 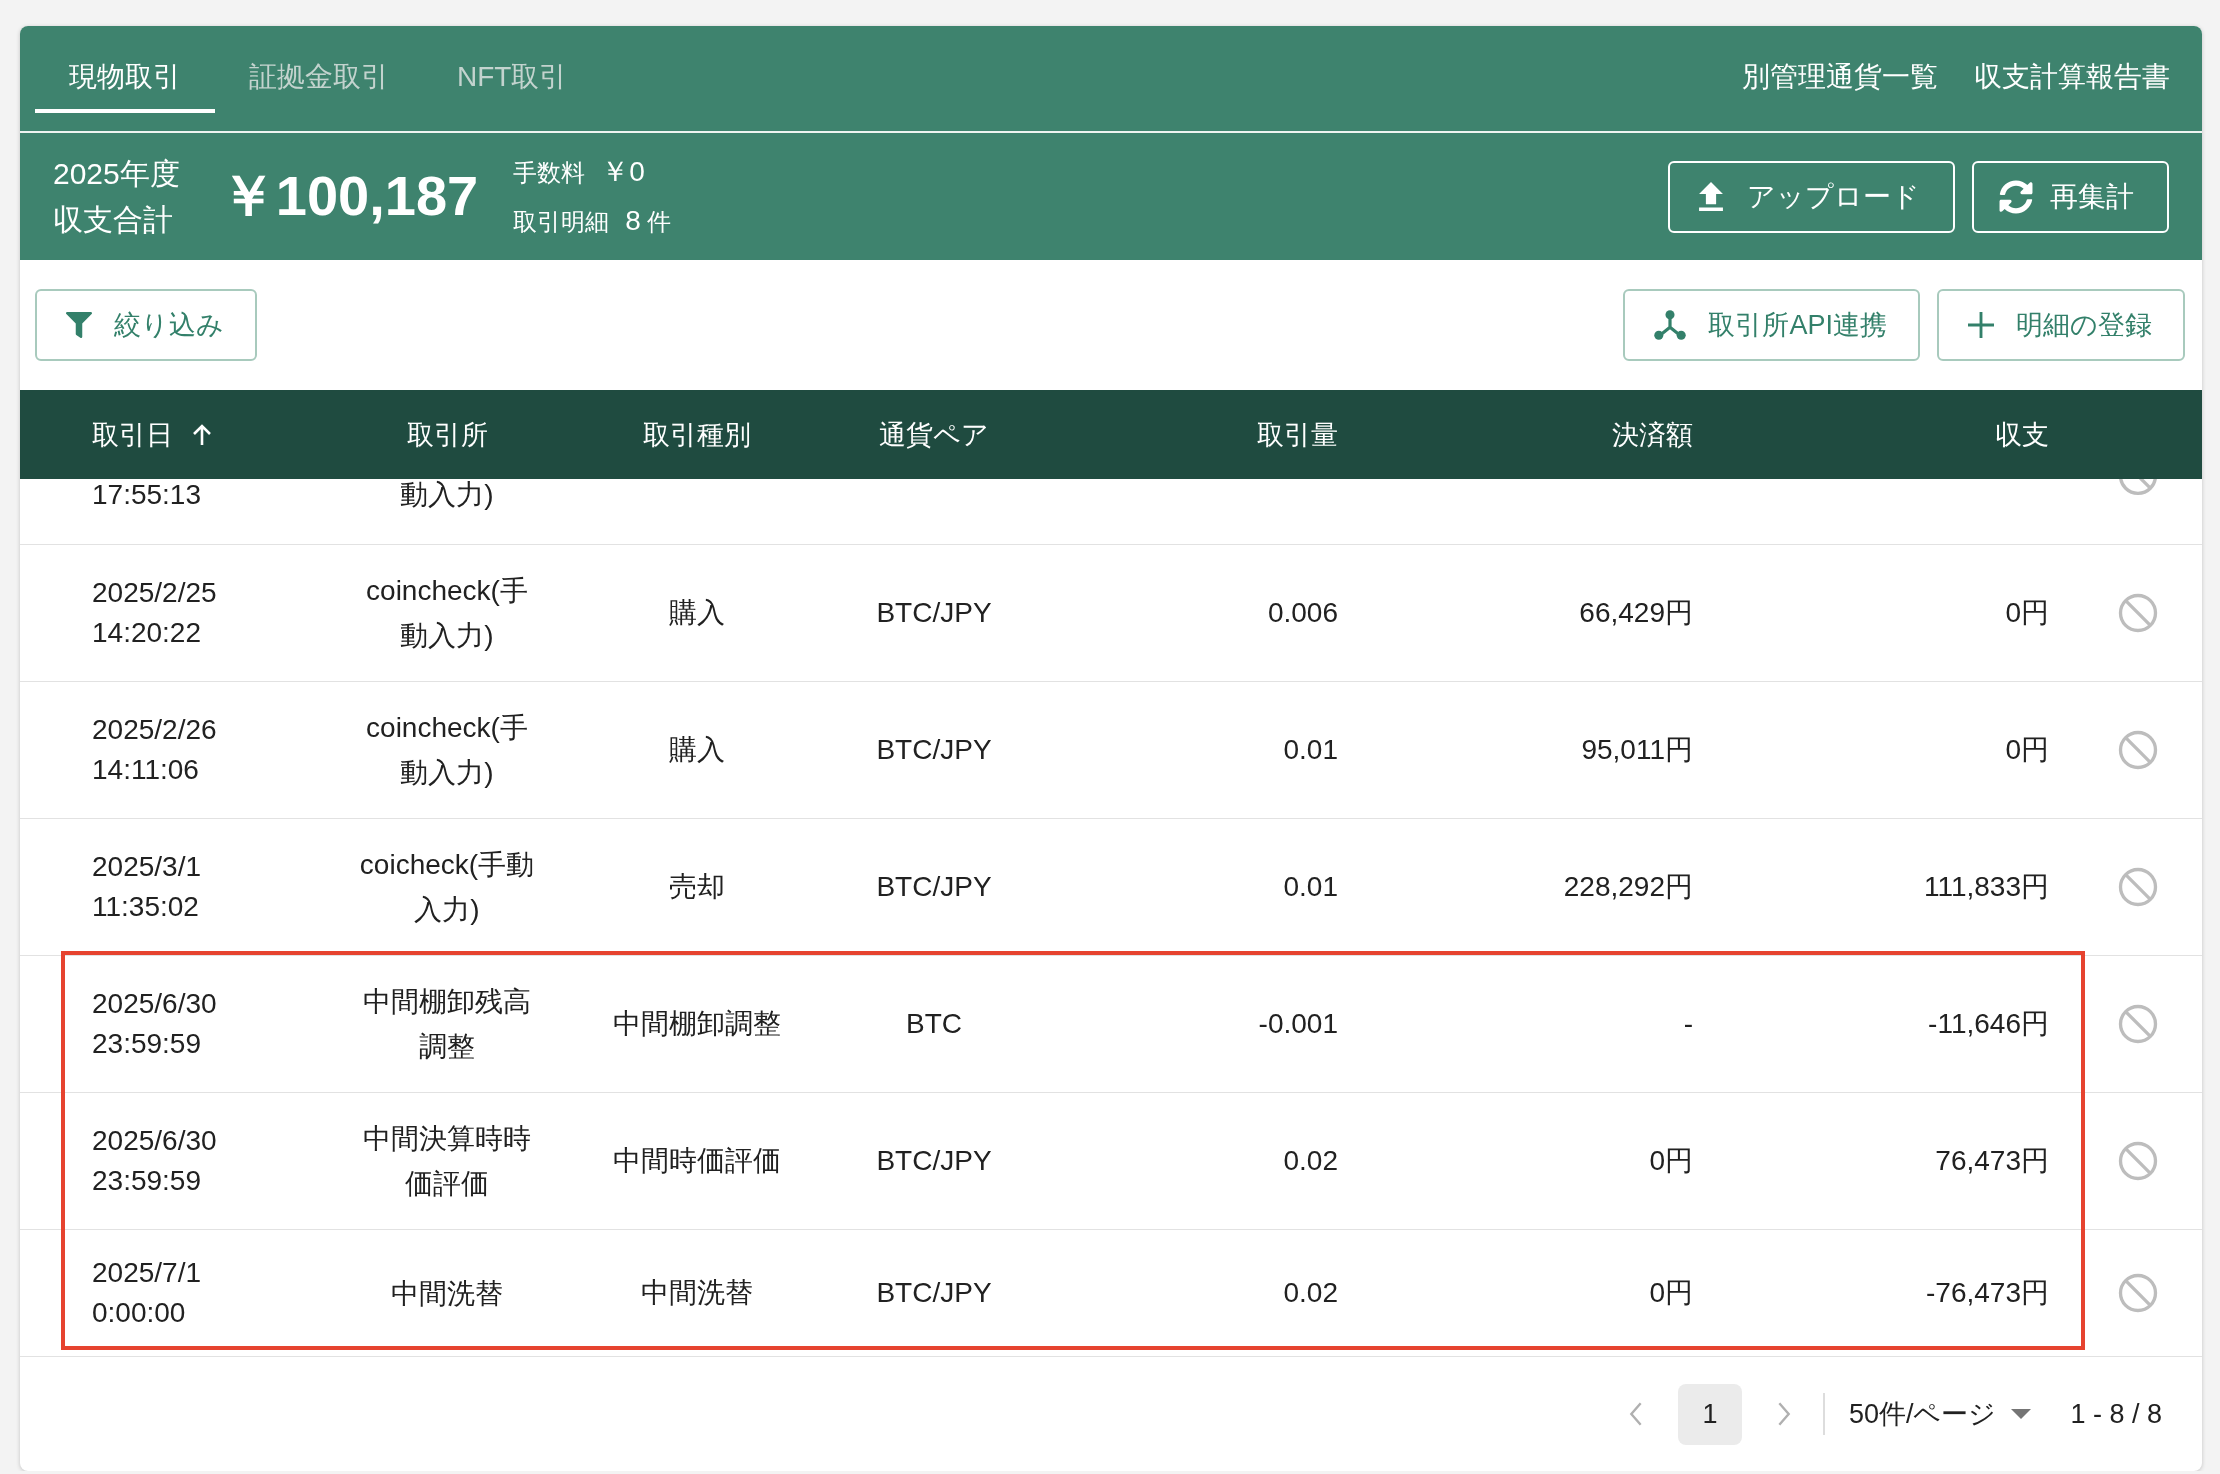 I want to click on api-link-button: 取引所API連携, so click(x=1771, y=325).